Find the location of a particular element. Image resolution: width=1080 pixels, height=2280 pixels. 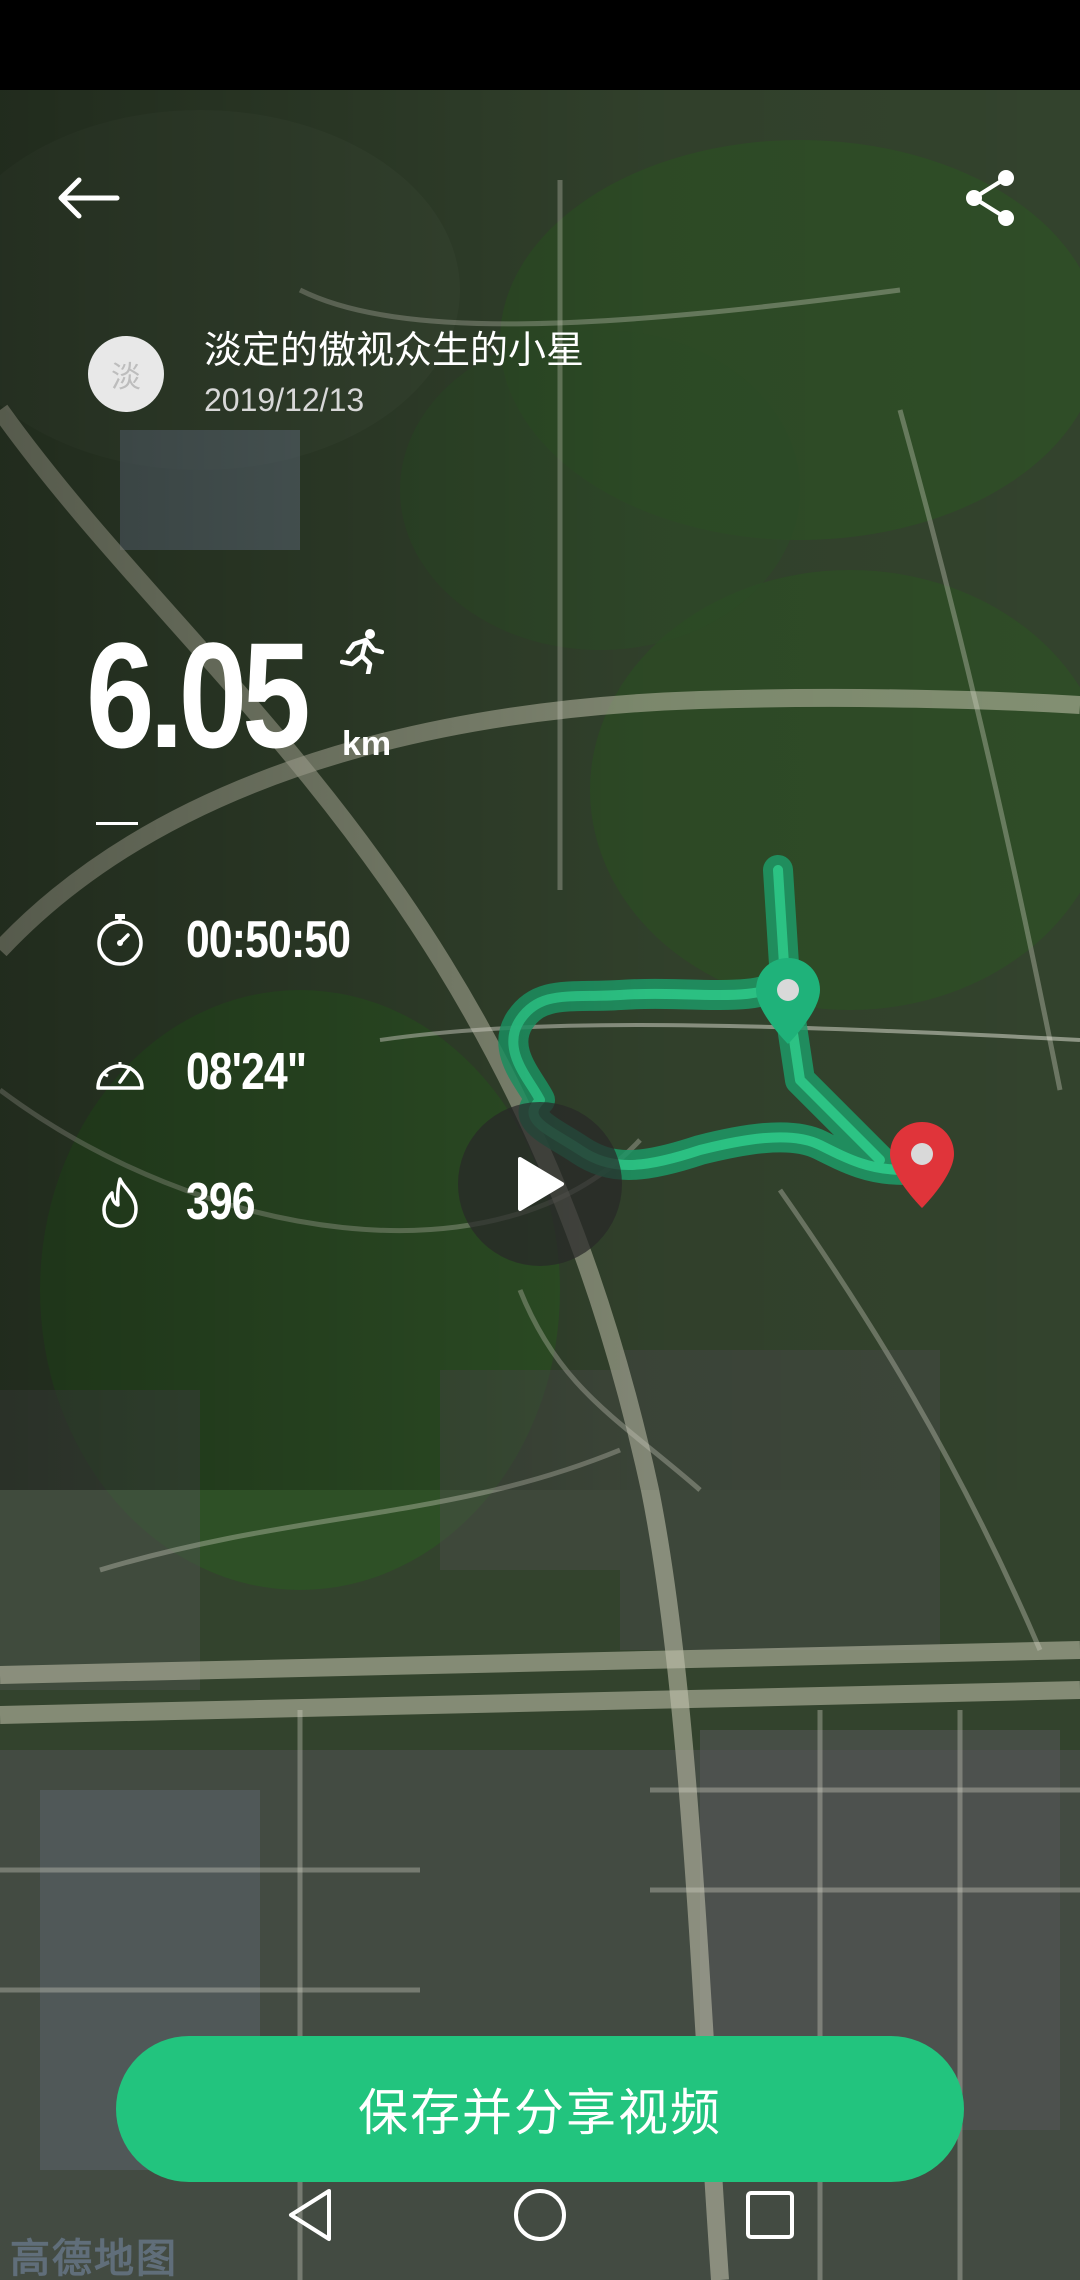

duration-row: 00:50:50 is located at coordinates (239, 940).